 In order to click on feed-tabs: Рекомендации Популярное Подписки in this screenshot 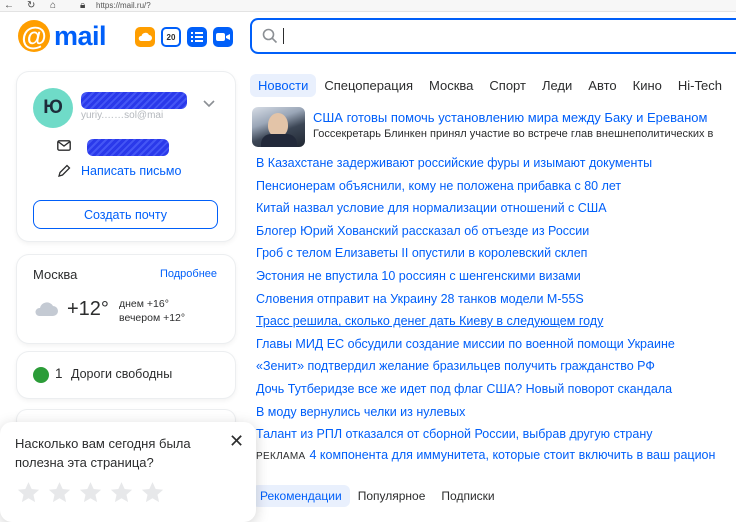, I will do `click(377, 496)`.